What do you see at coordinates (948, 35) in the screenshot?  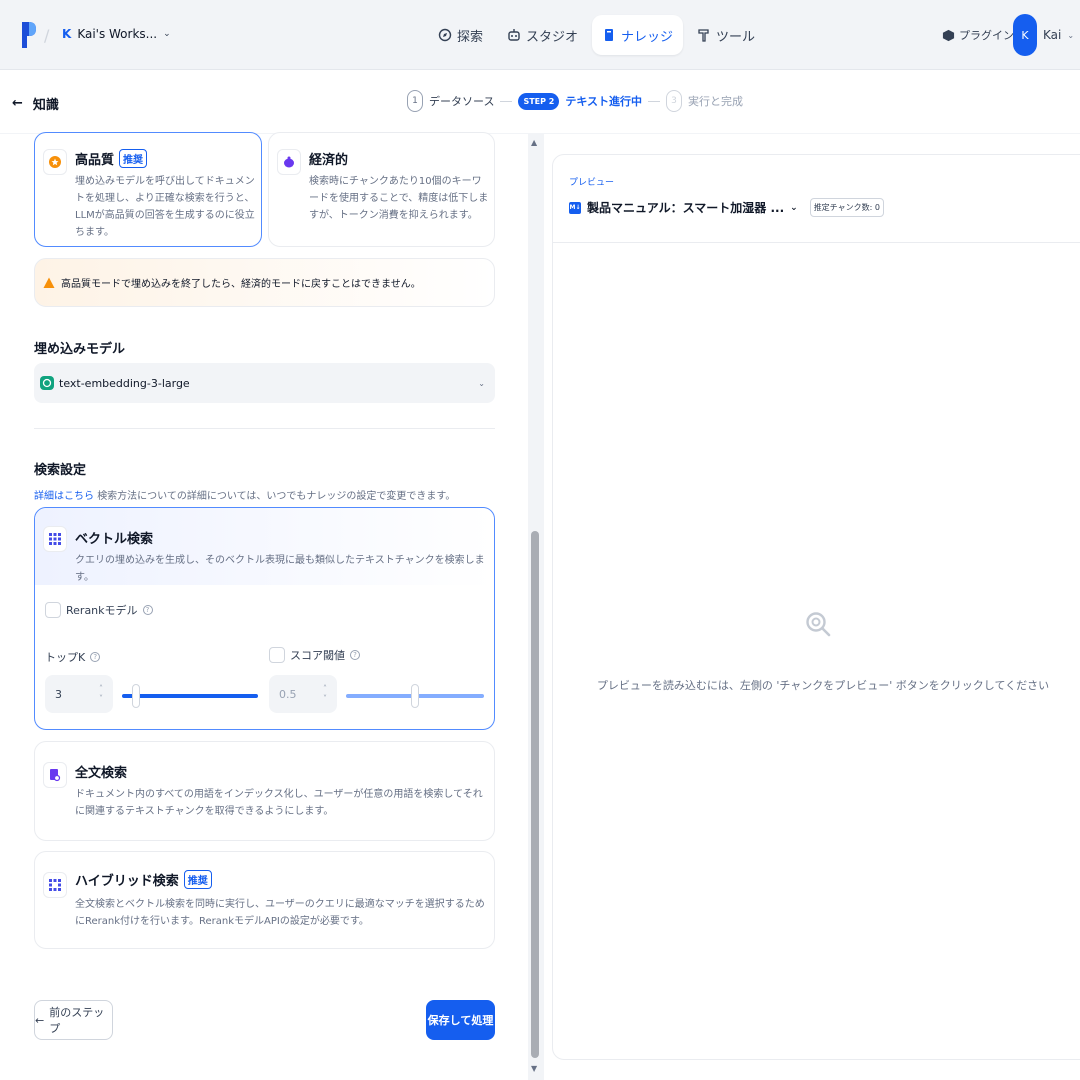 I see `cube-icon` at bounding box center [948, 35].